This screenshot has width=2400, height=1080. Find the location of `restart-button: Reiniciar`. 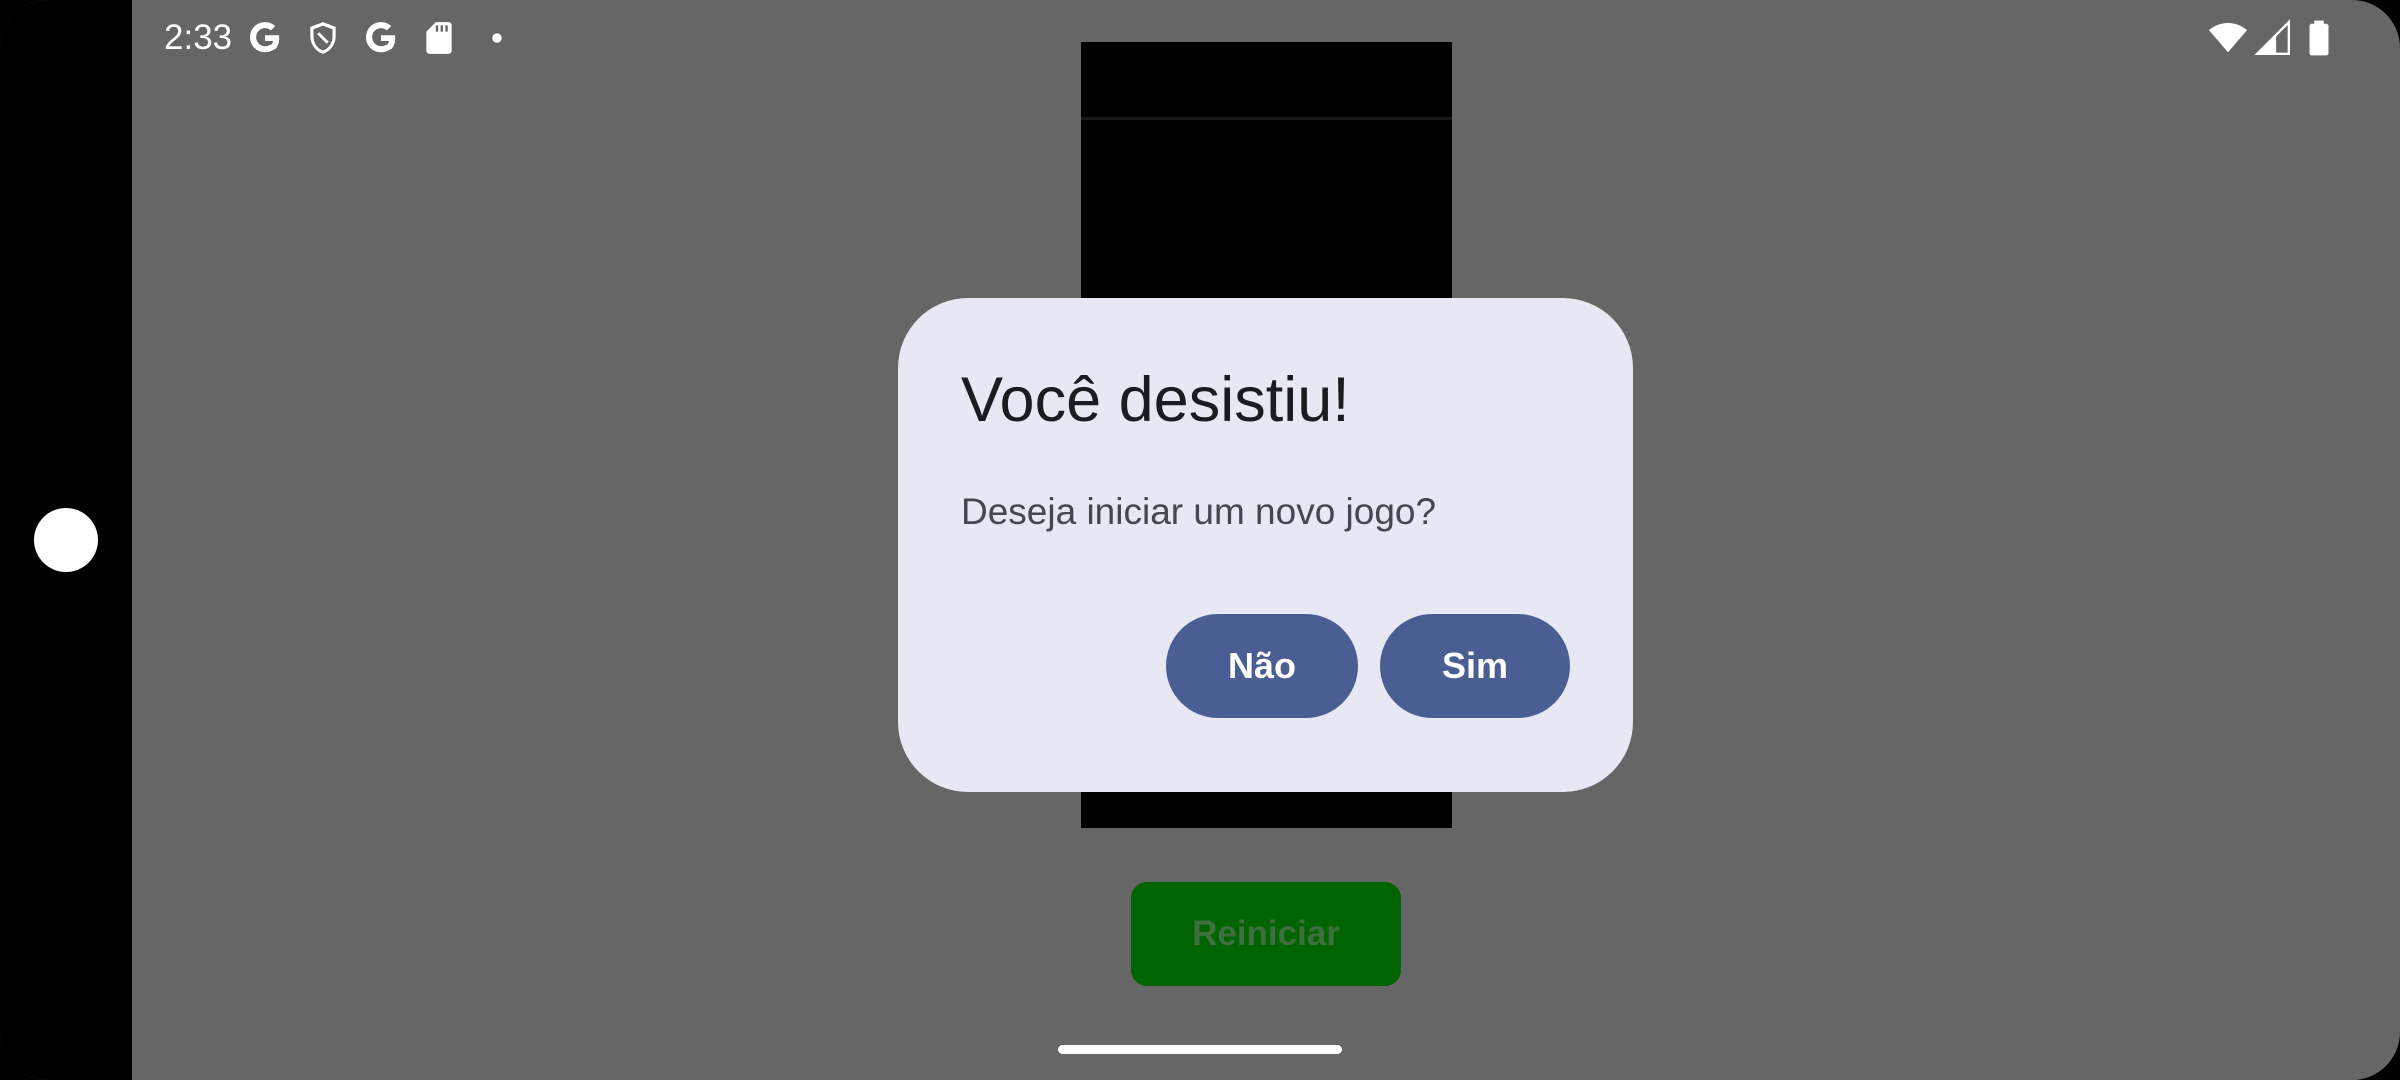

restart-button: Reiniciar is located at coordinates (1266, 934).